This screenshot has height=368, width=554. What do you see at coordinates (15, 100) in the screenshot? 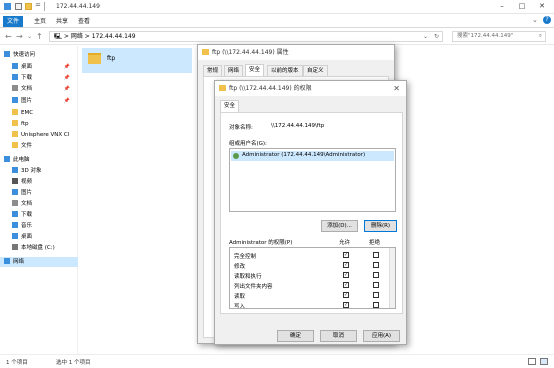
I see `picture-icon` at bounding box center [15, 100].